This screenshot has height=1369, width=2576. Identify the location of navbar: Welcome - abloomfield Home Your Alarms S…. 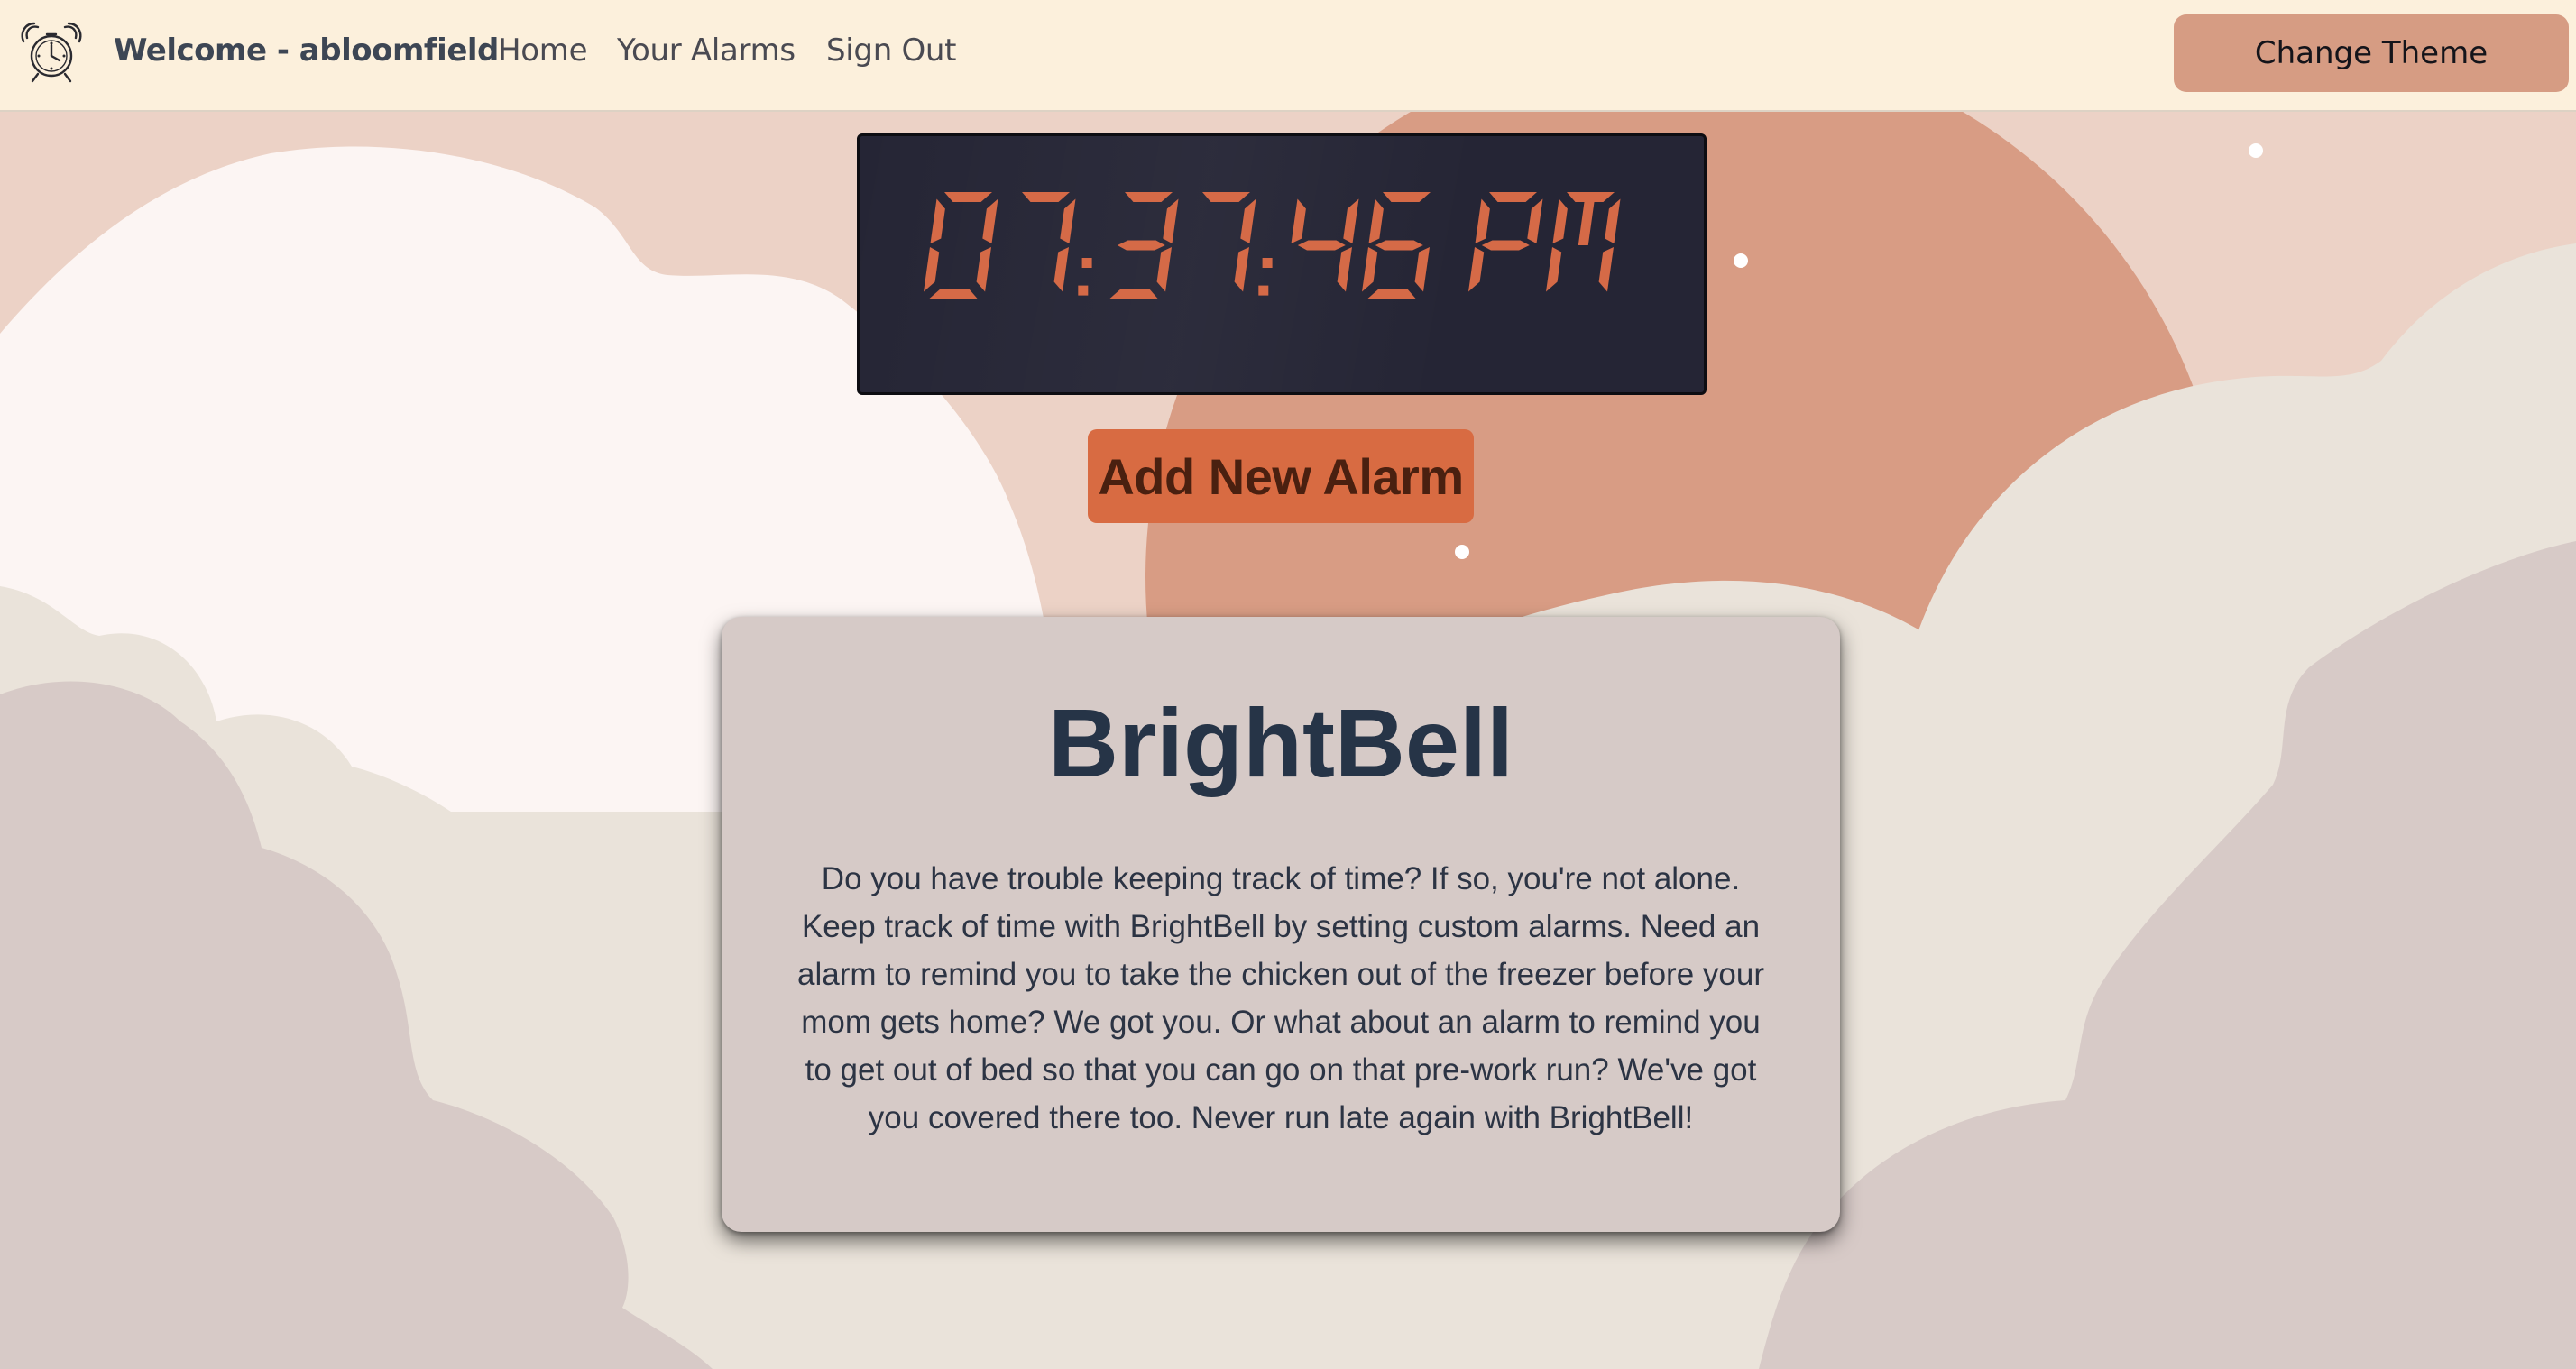
(1288, 56).